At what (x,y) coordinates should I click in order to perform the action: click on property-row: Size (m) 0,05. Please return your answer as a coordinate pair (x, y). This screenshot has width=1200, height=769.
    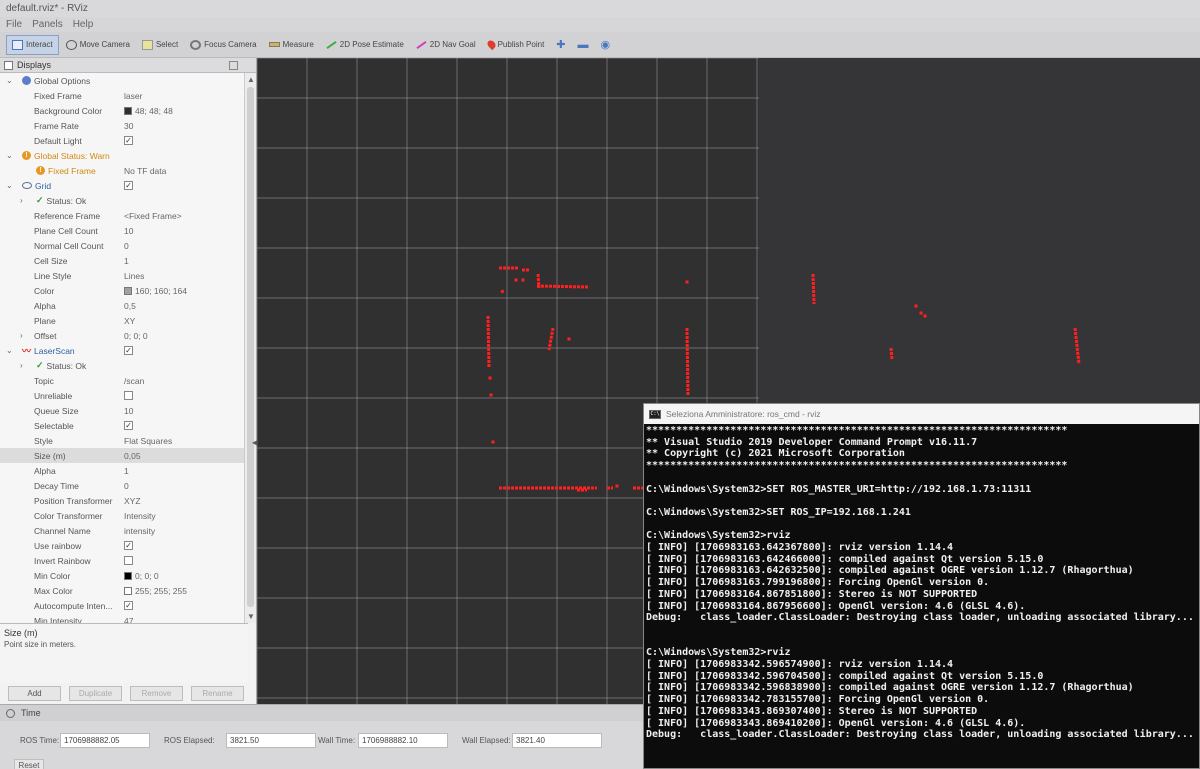
    Looking at the image, I should click on (122, 455).